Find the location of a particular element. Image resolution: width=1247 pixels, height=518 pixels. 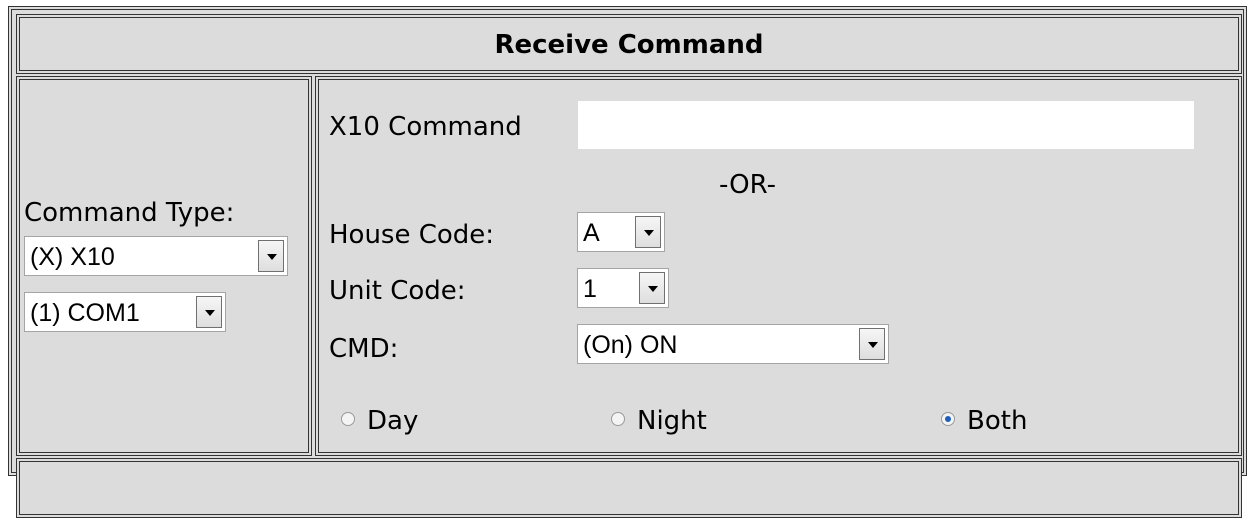

or-separator: -OR- is located at coordinates (747, 185).